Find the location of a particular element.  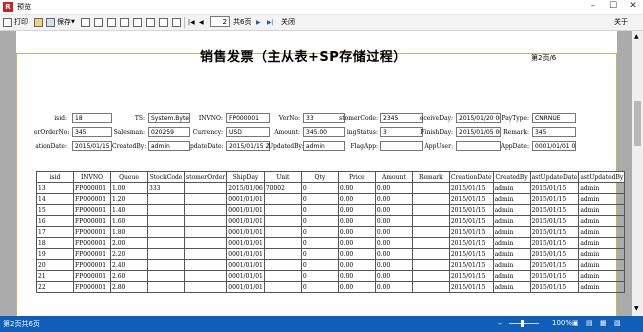

table-cell: 19 is located at coordinates (55, 254).